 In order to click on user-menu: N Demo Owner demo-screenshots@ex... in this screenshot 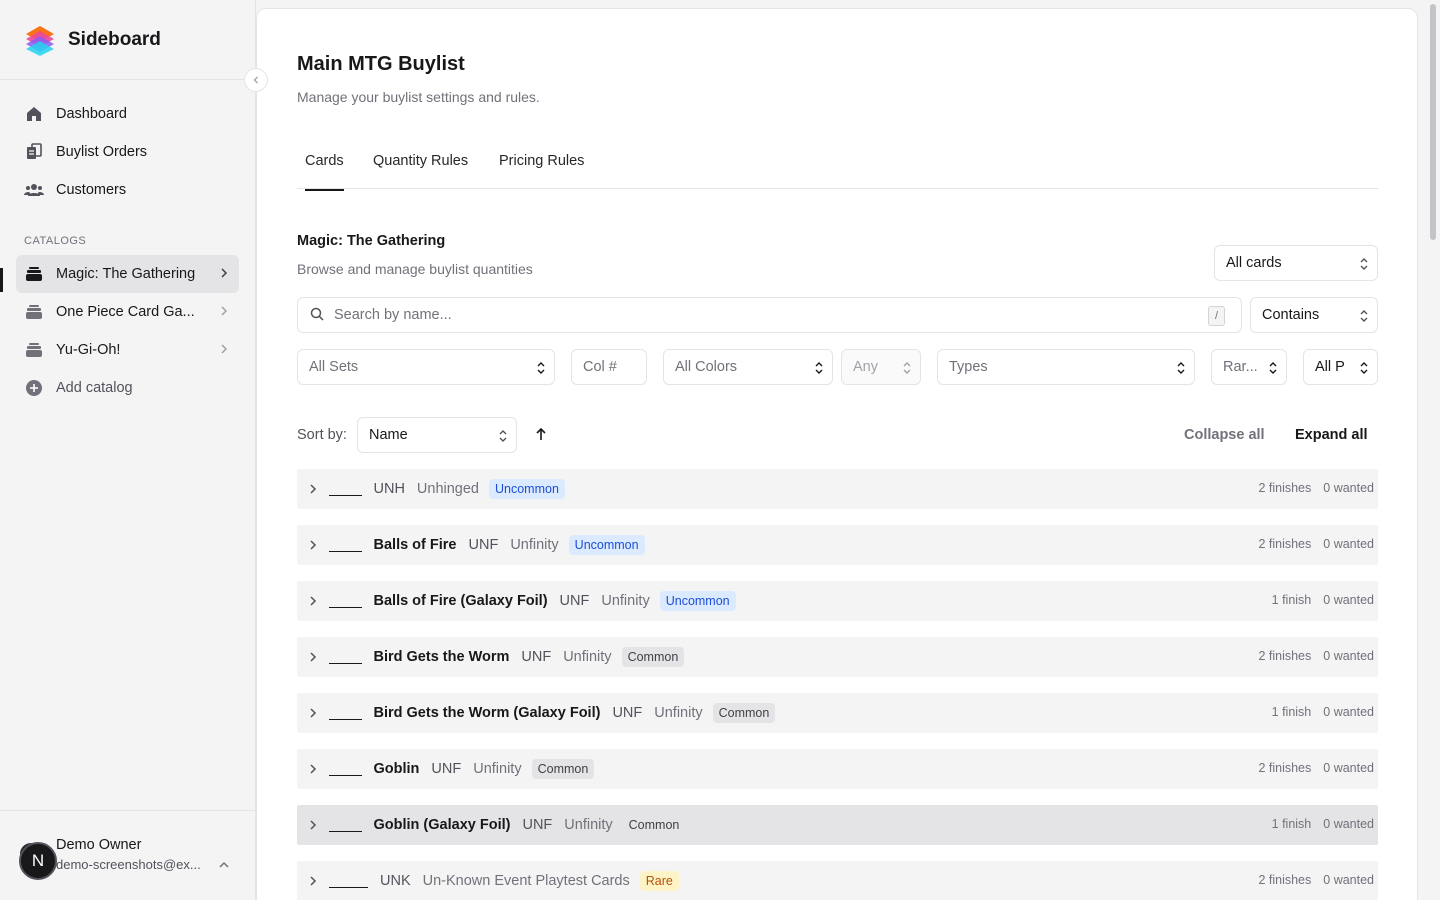, I will do `click(128, 855)`.